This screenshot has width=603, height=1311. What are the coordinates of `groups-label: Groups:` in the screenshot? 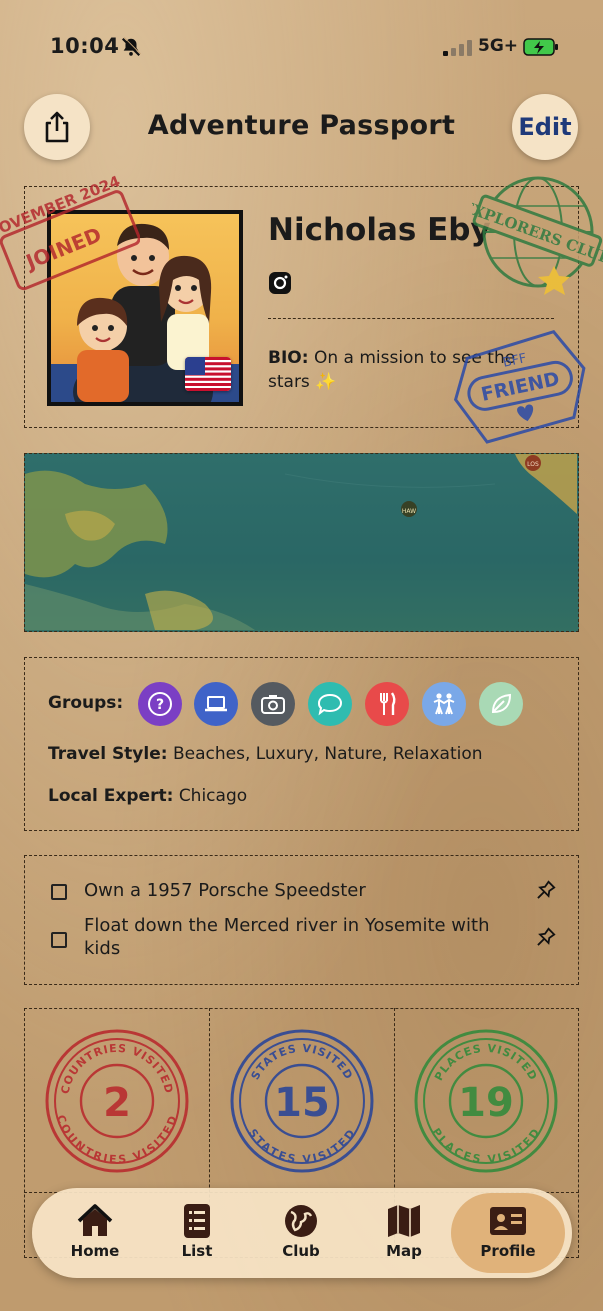 It's located at (86, 703).